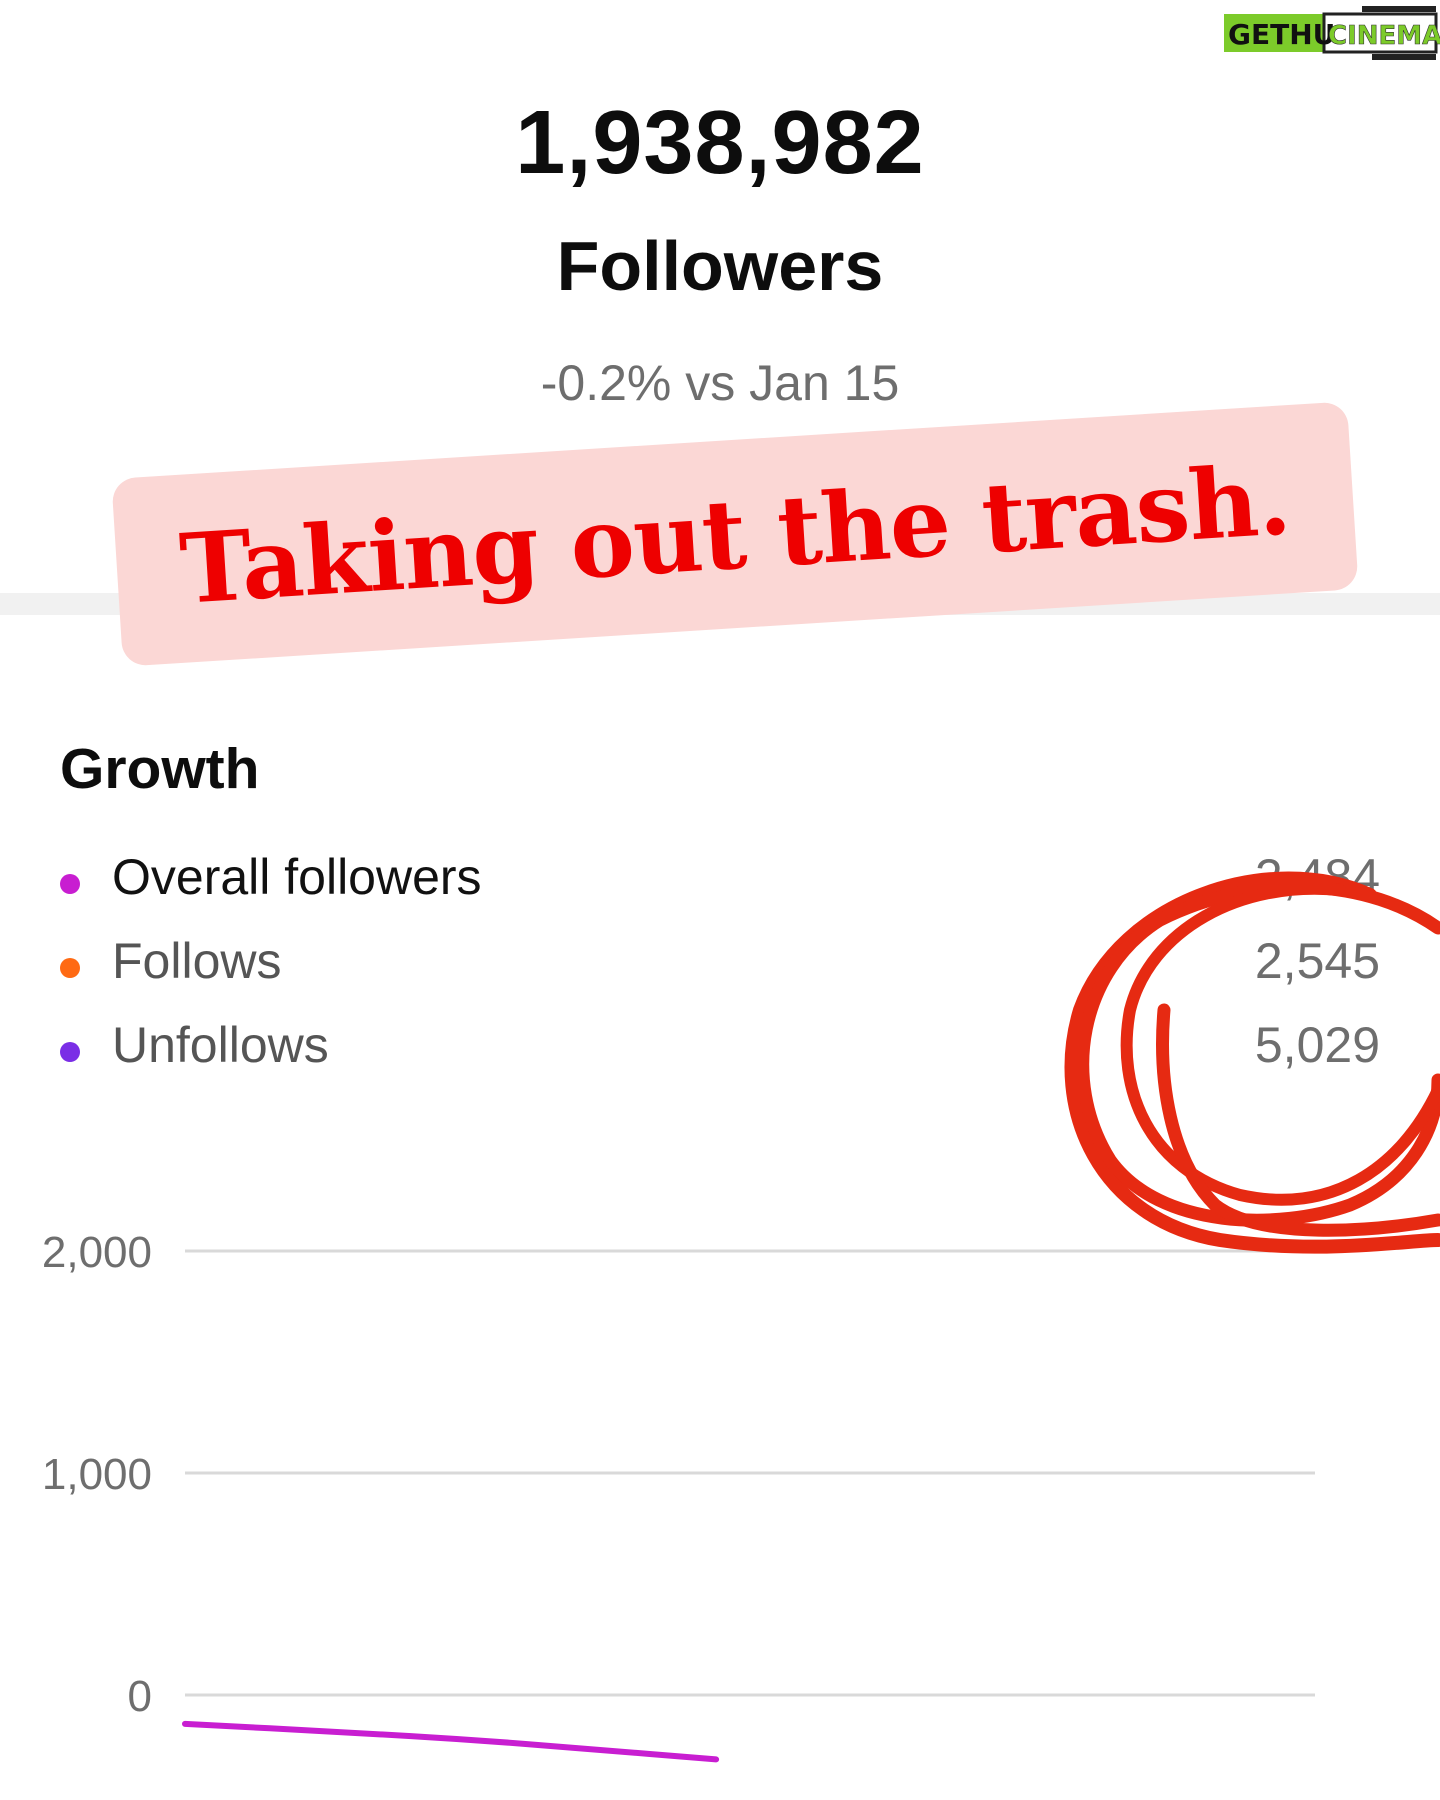 The image size is (1440, 1800). I want to click on growth-title: Growth, so click(160, 769).